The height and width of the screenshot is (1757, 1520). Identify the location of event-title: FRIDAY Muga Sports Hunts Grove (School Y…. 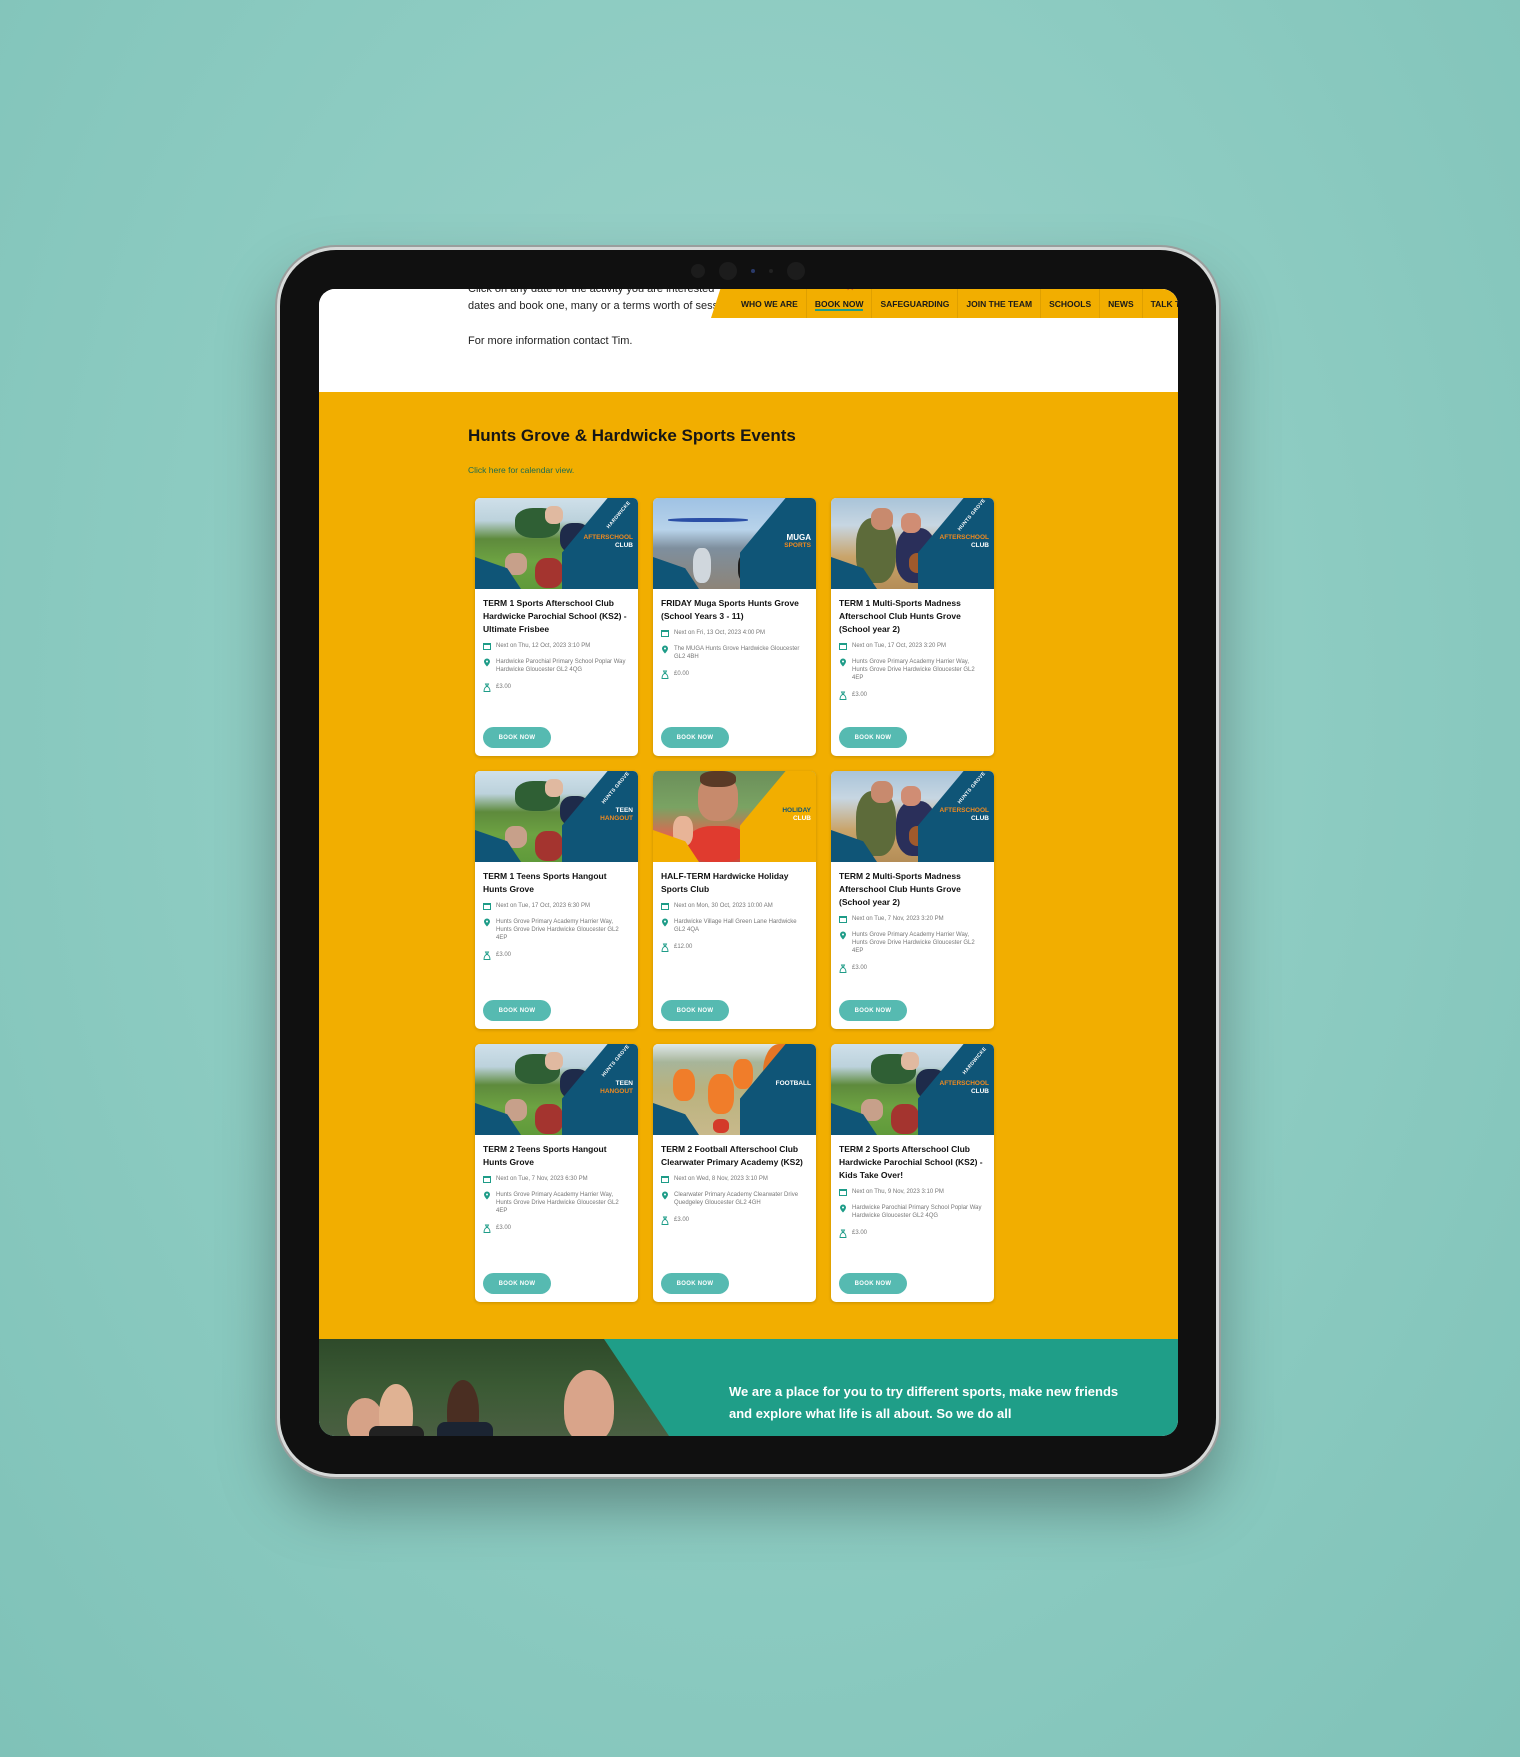
(734, 610).